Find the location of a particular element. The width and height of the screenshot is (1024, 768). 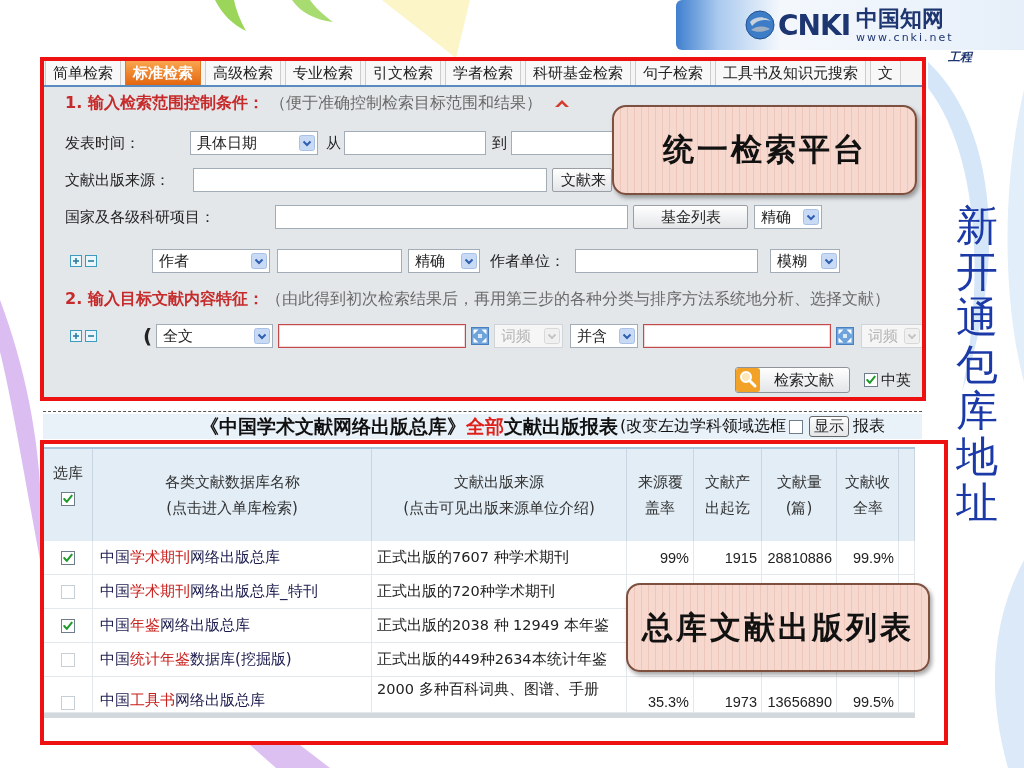

section-hint: （便于准确控制检索目标范围和结果） is located at coordinates (405, 103).